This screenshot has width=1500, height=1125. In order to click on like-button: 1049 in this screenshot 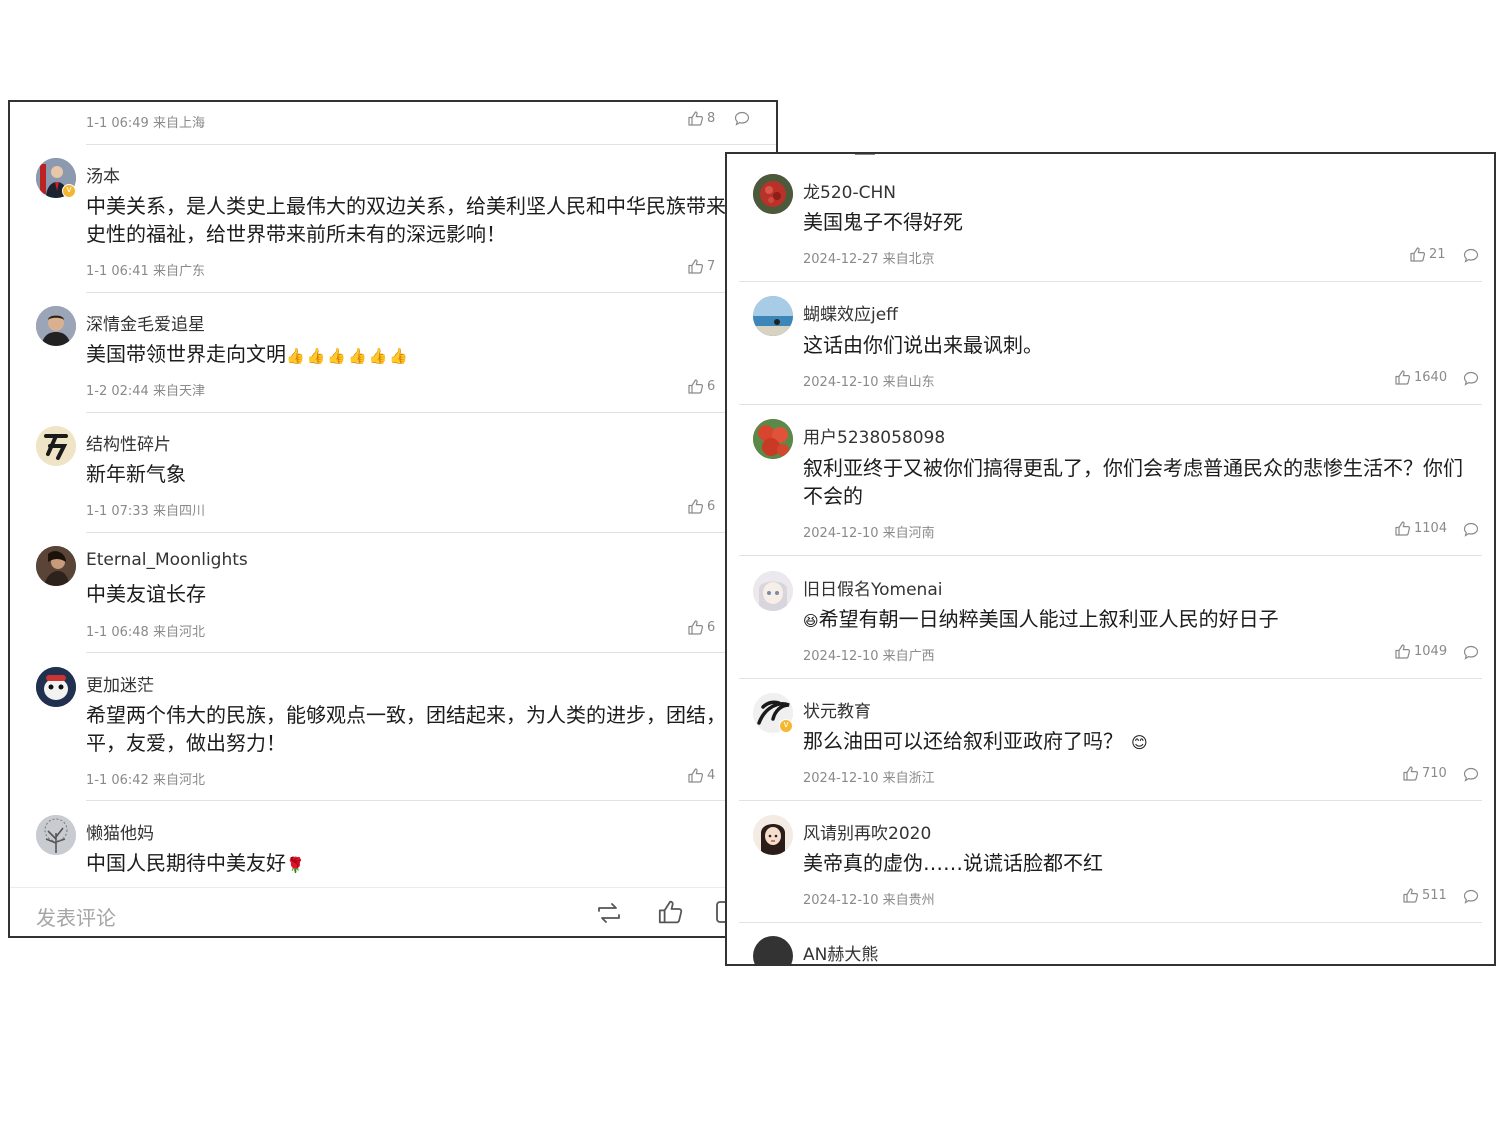, I will do `click(1421, 651)`.